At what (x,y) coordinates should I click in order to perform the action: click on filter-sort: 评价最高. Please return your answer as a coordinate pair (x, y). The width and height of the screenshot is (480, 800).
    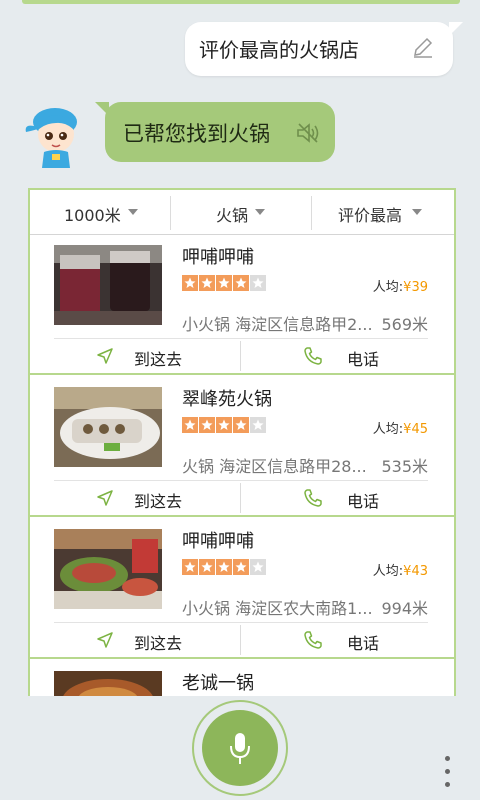
    Looking at the image, I should click on (383, 212).